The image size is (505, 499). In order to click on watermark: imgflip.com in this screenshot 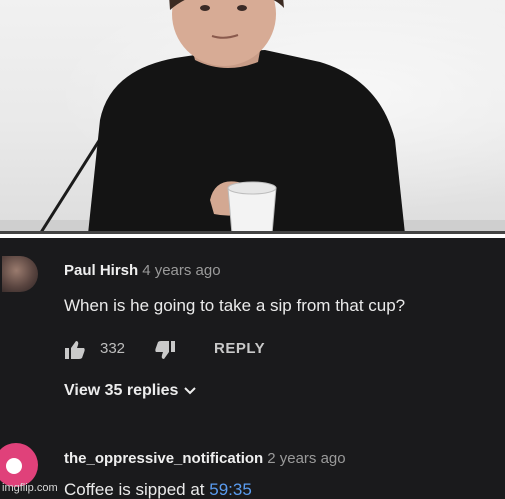, I will do `click(30, 488)`.